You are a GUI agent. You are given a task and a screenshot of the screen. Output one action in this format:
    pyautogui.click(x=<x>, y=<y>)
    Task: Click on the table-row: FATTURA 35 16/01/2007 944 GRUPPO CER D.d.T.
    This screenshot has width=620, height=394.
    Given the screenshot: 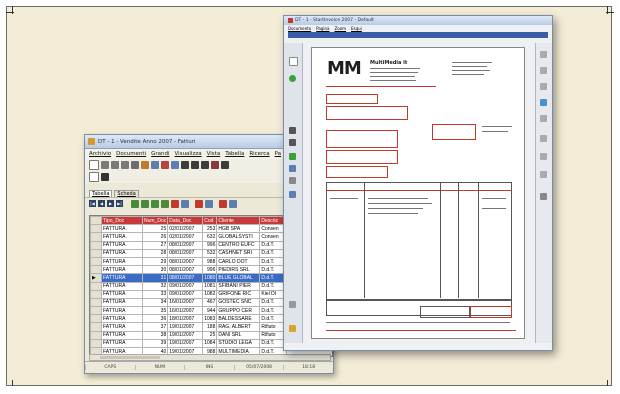 What is the action you would take?
    pyautogui.click(x=189, y=311)
    